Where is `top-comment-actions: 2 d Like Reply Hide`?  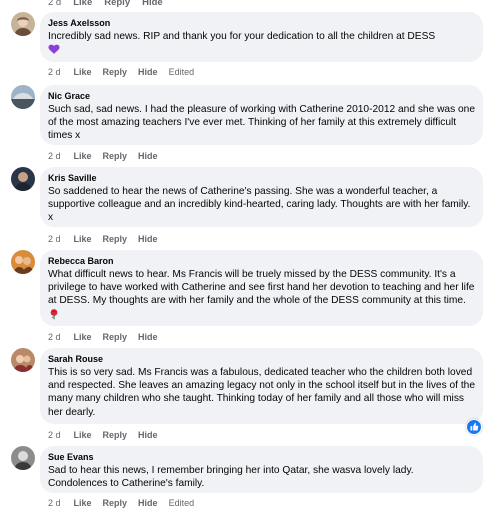
top-comment-actions: 2 d Like Reply Hide is located at coordinates (105, 4).